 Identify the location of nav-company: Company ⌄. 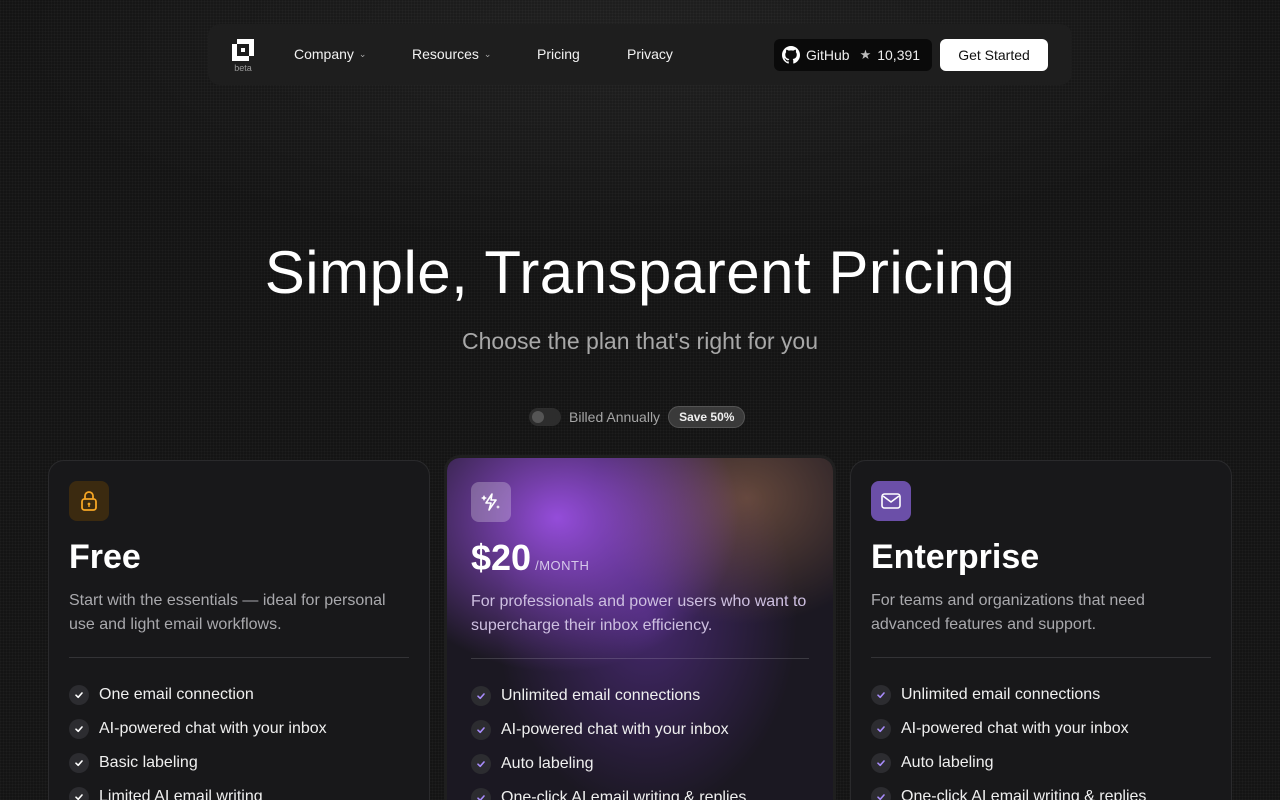
(330, 54).